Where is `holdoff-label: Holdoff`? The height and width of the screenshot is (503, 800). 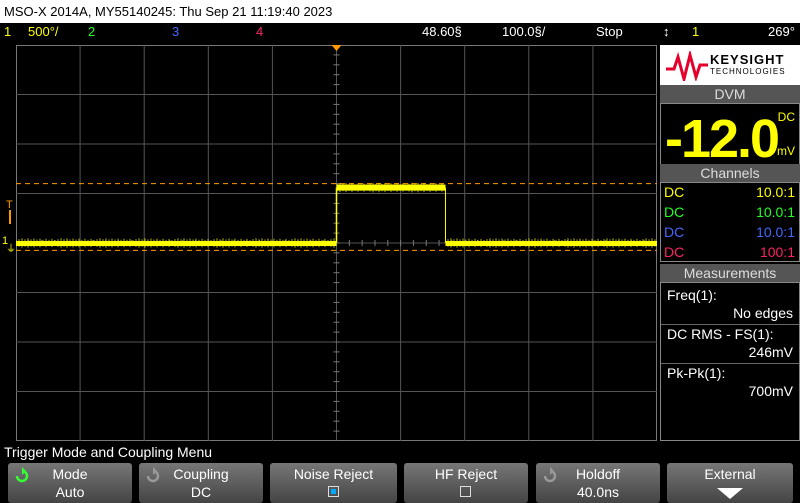 holdoff-label: Holdoff is located at coordinates (598, 474).